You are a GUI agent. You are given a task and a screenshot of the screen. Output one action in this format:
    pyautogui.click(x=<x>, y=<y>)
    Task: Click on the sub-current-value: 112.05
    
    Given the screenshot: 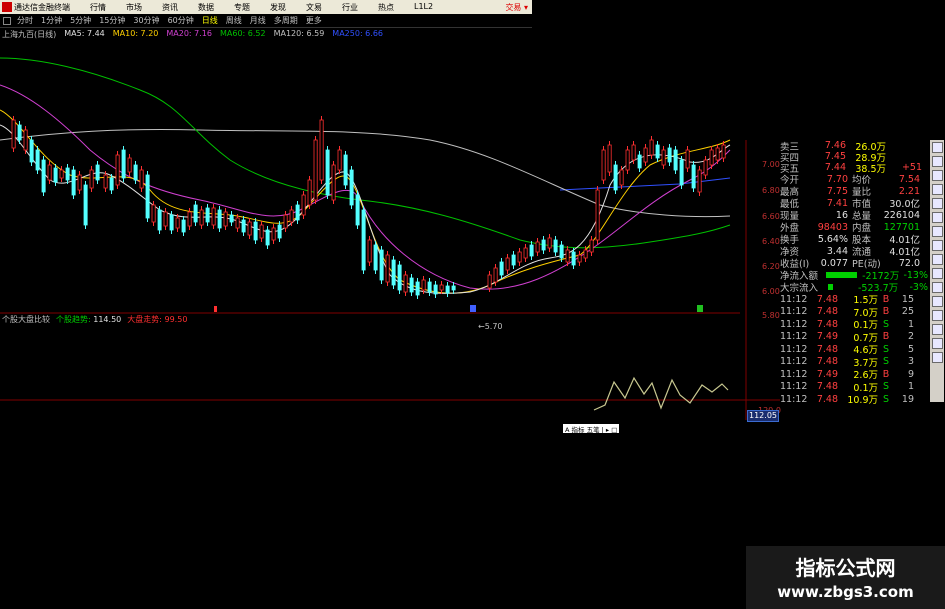 What is the action you would take?
    pyautogui.click(x=763, y=416)
    